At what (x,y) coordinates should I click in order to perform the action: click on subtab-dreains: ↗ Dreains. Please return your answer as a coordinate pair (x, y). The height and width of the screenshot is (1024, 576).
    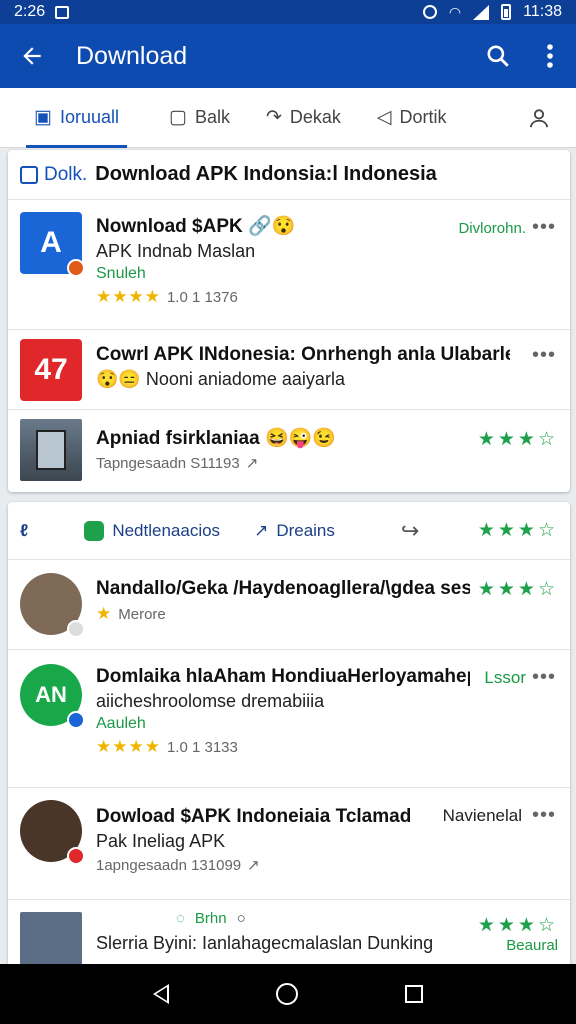
    Looking at the image, I should click on (294, 531).